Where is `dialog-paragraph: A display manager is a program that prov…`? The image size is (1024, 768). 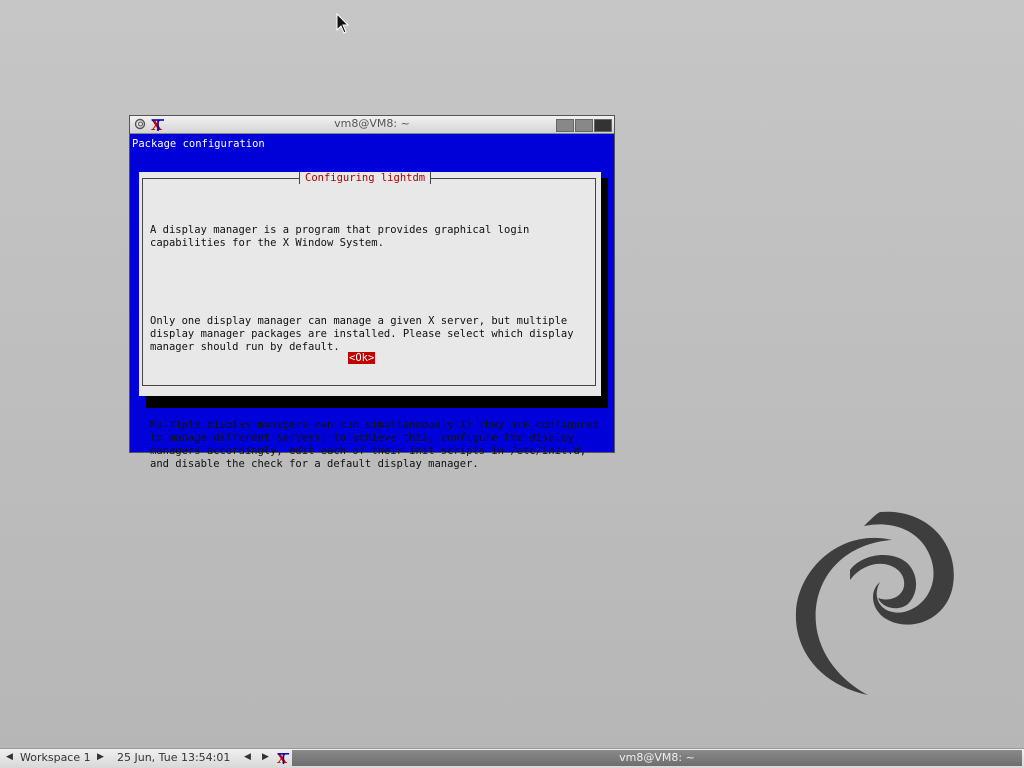
dialog-paragraph: A display manager is a program that prov… is located at coordinates (340, 236).